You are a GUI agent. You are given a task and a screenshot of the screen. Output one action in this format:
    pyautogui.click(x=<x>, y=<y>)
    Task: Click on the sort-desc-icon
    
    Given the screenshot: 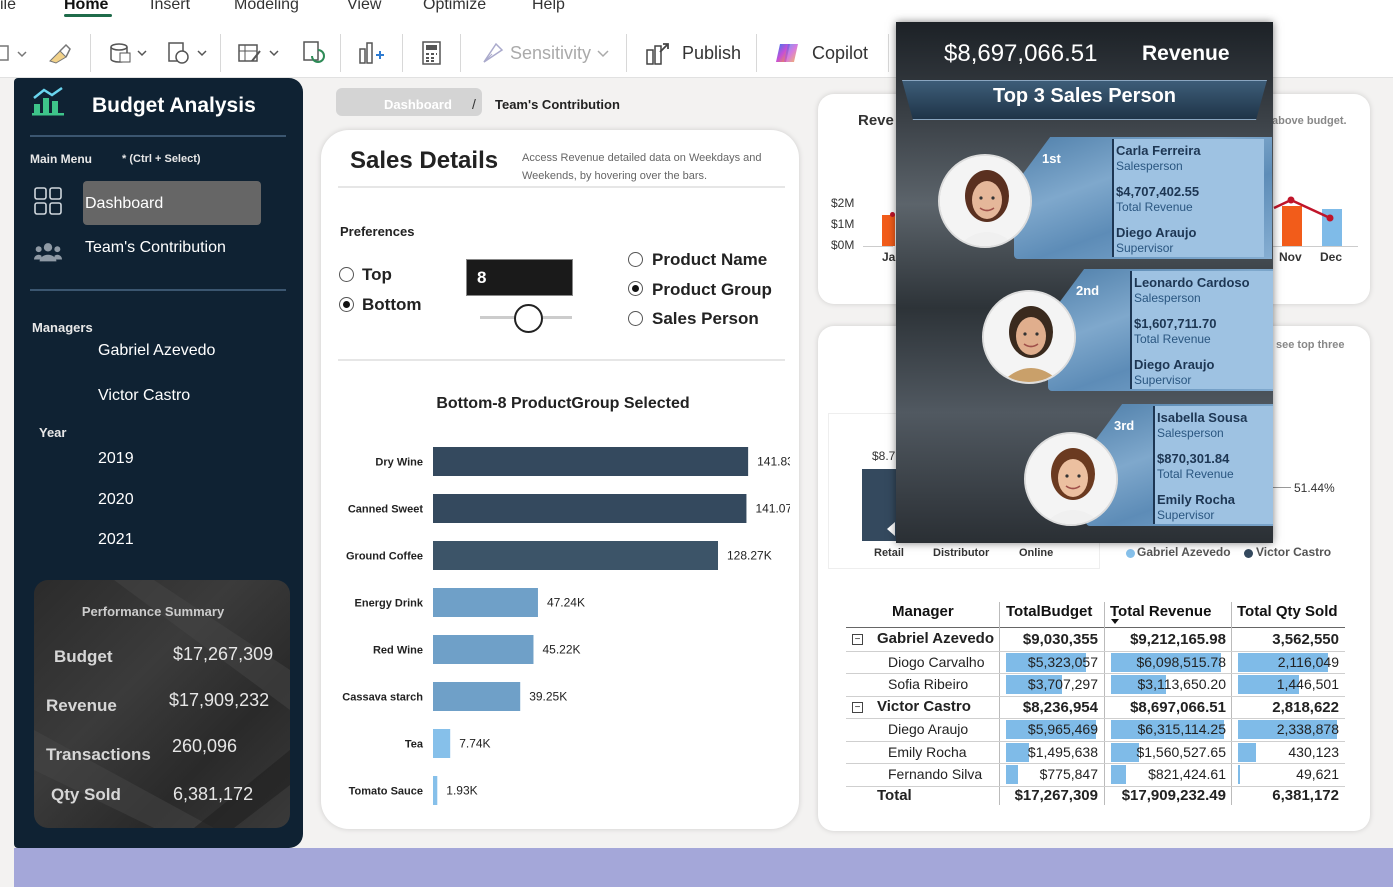 What is the action you would take?
    pyautogui.click(x=1115, y=621)
    